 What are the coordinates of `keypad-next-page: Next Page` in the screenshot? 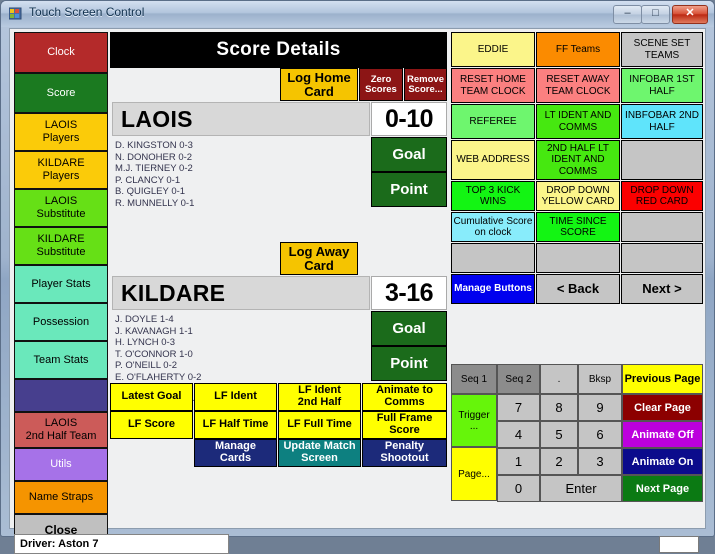 It's located at (662, 488).